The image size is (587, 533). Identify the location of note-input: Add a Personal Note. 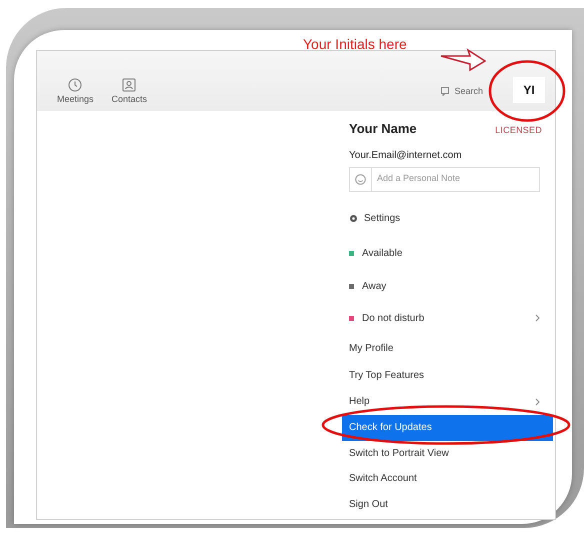
(455, 179).